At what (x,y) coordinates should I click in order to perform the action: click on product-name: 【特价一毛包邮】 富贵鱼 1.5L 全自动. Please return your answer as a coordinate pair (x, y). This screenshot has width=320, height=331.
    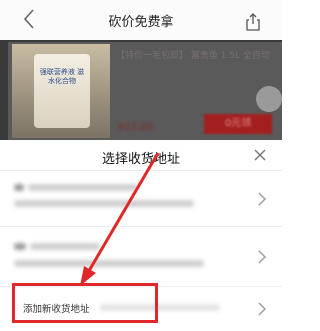
    Looking at the image, I should click on (193, 56).